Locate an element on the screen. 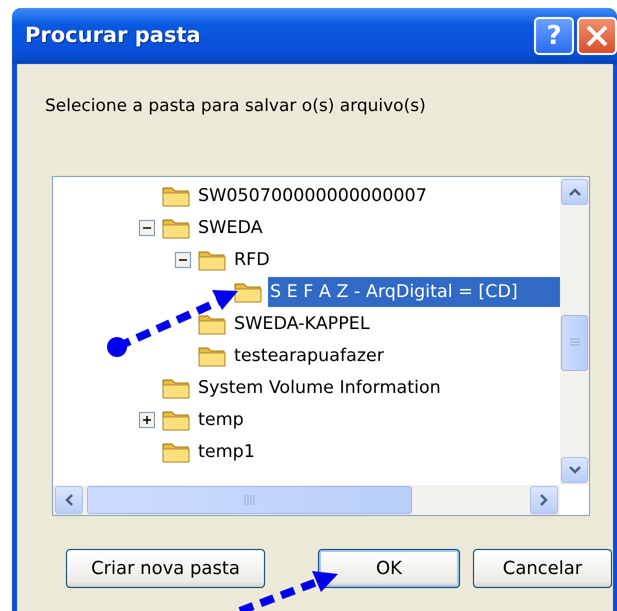  tree-item: SWEDA-KAPPEL is located at coordinates (302, 323).